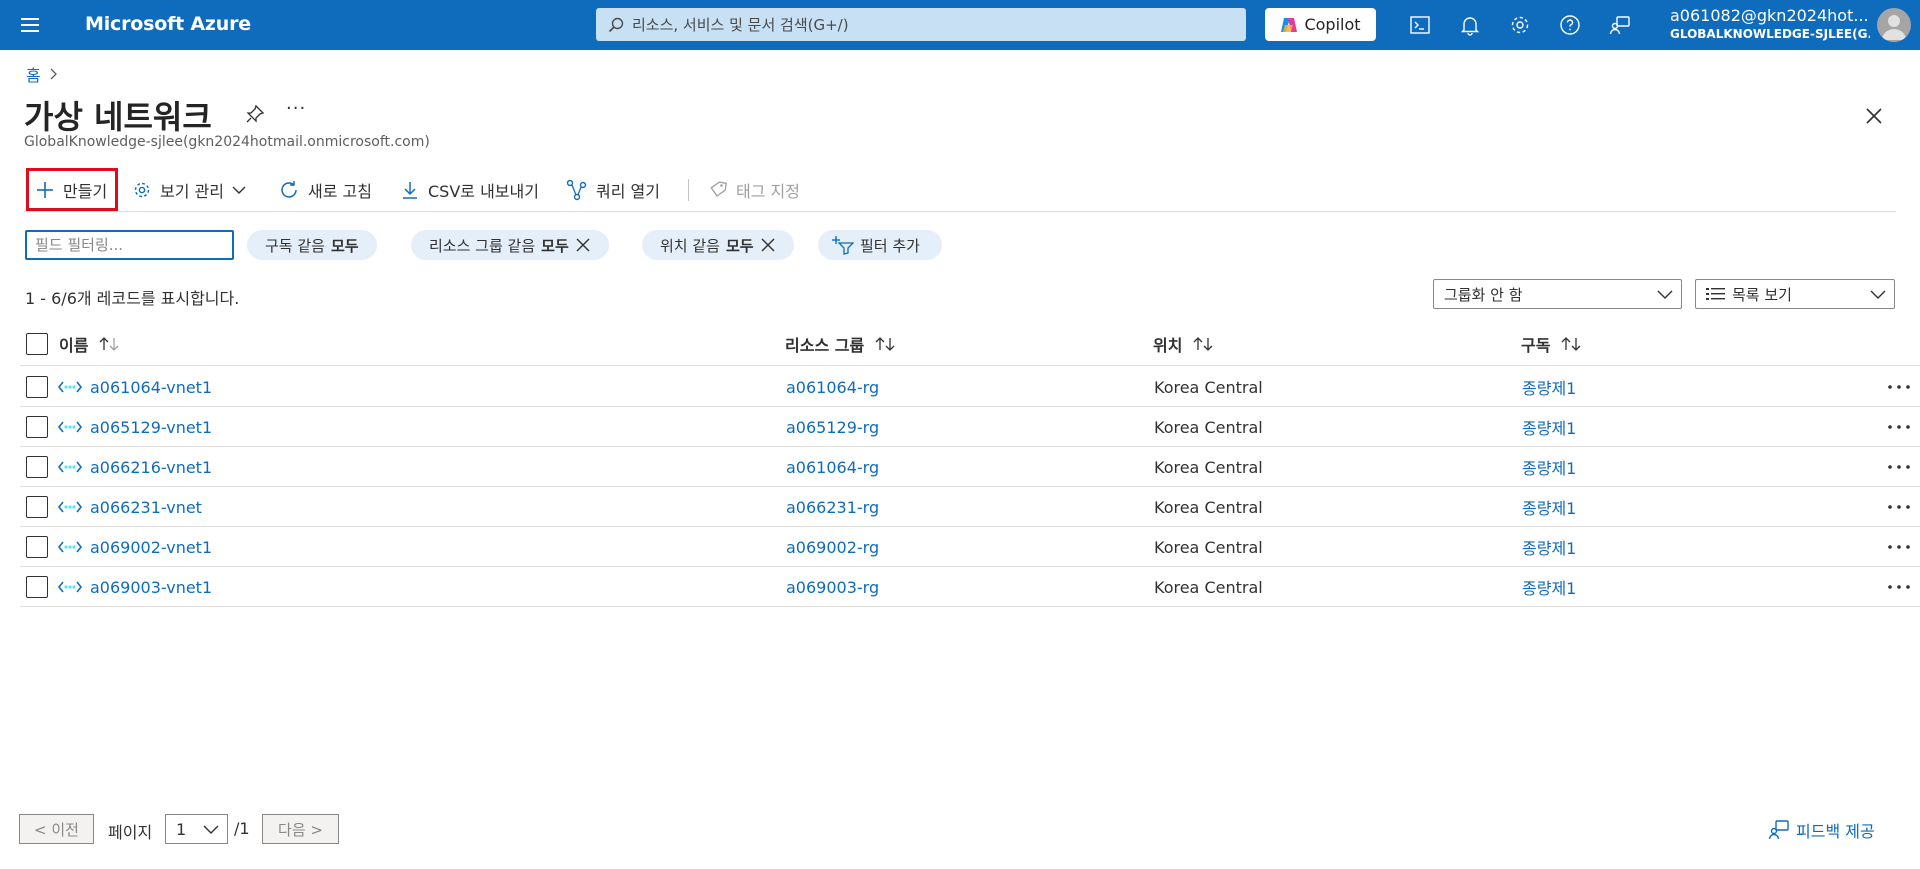 Image resolution: width=1920 pixels, height=869 pixels. What do you see at coordinates (1551, 344) in the screenshot?
I see `column-subscription-header: 구독` at bounding box center [1551, 344].